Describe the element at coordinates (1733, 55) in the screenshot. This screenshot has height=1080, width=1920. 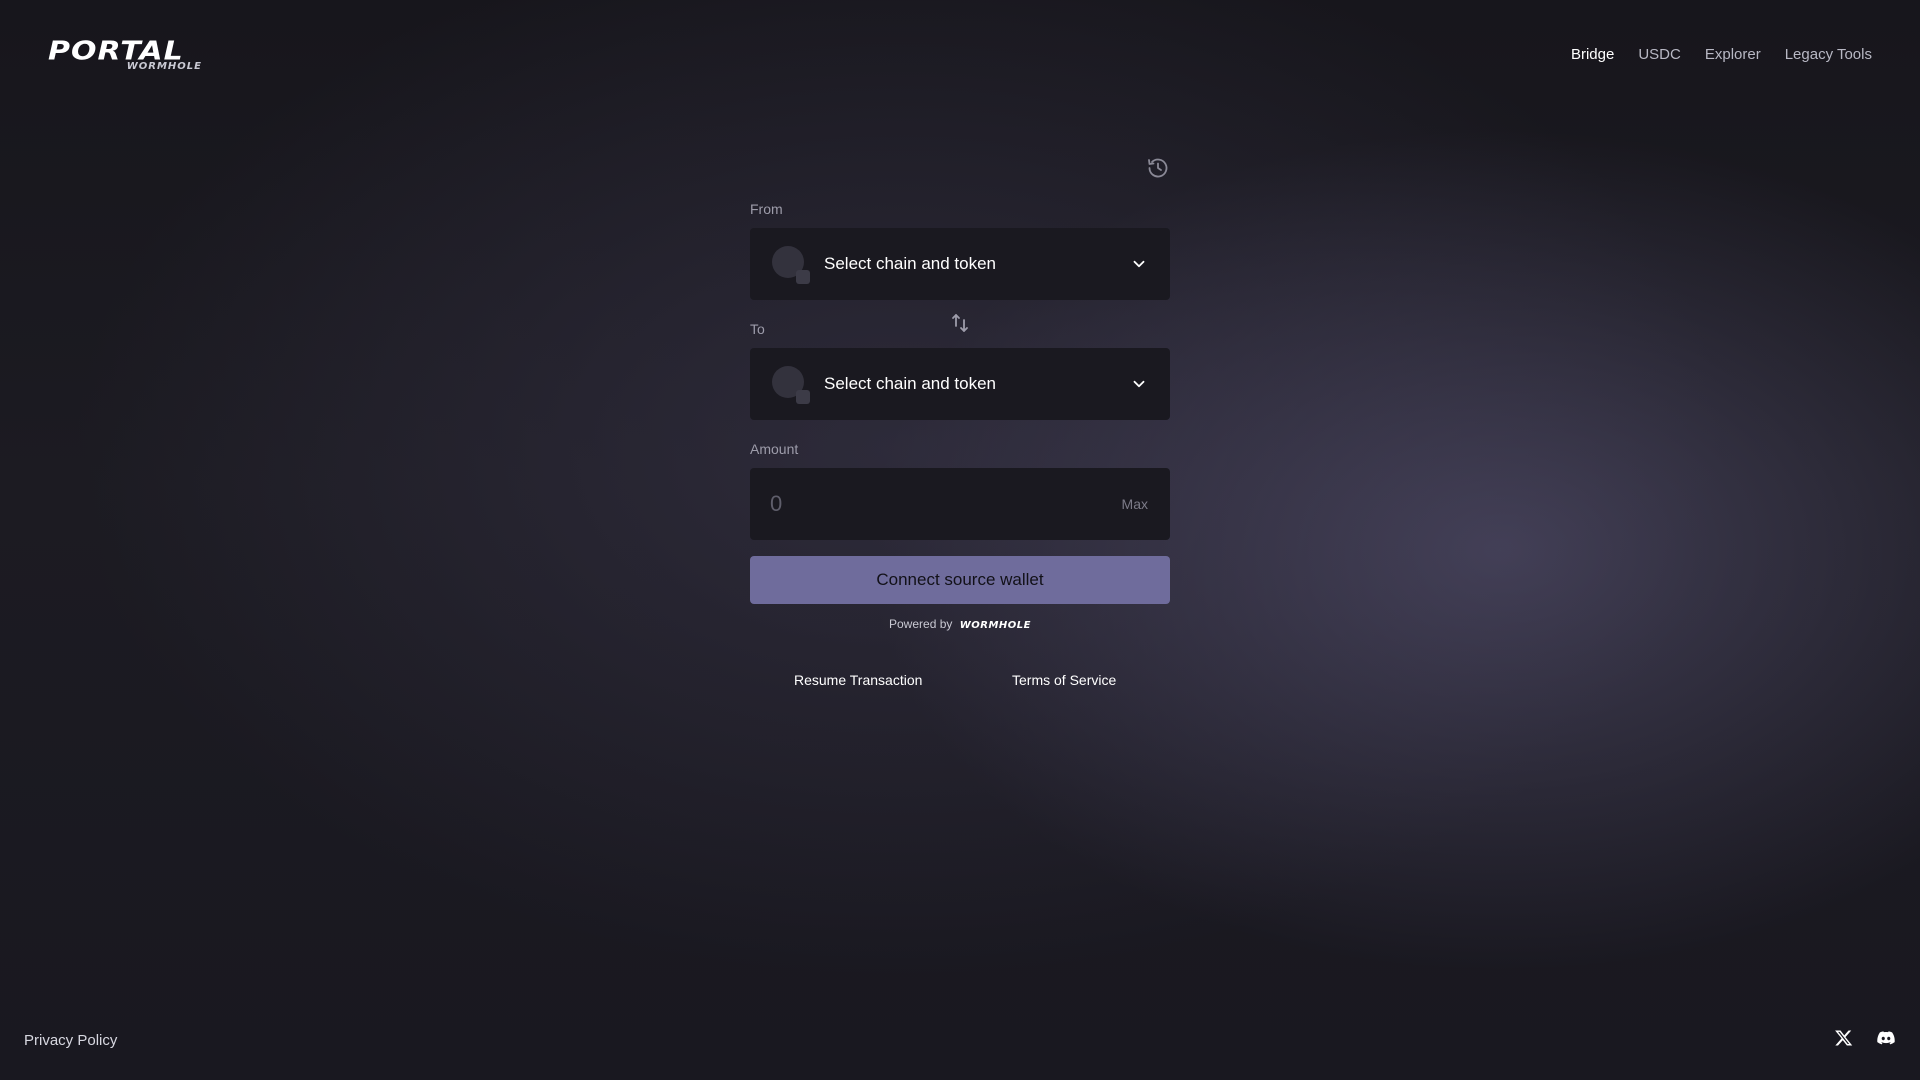
I see `nav-explorer: Explorer` at that location.